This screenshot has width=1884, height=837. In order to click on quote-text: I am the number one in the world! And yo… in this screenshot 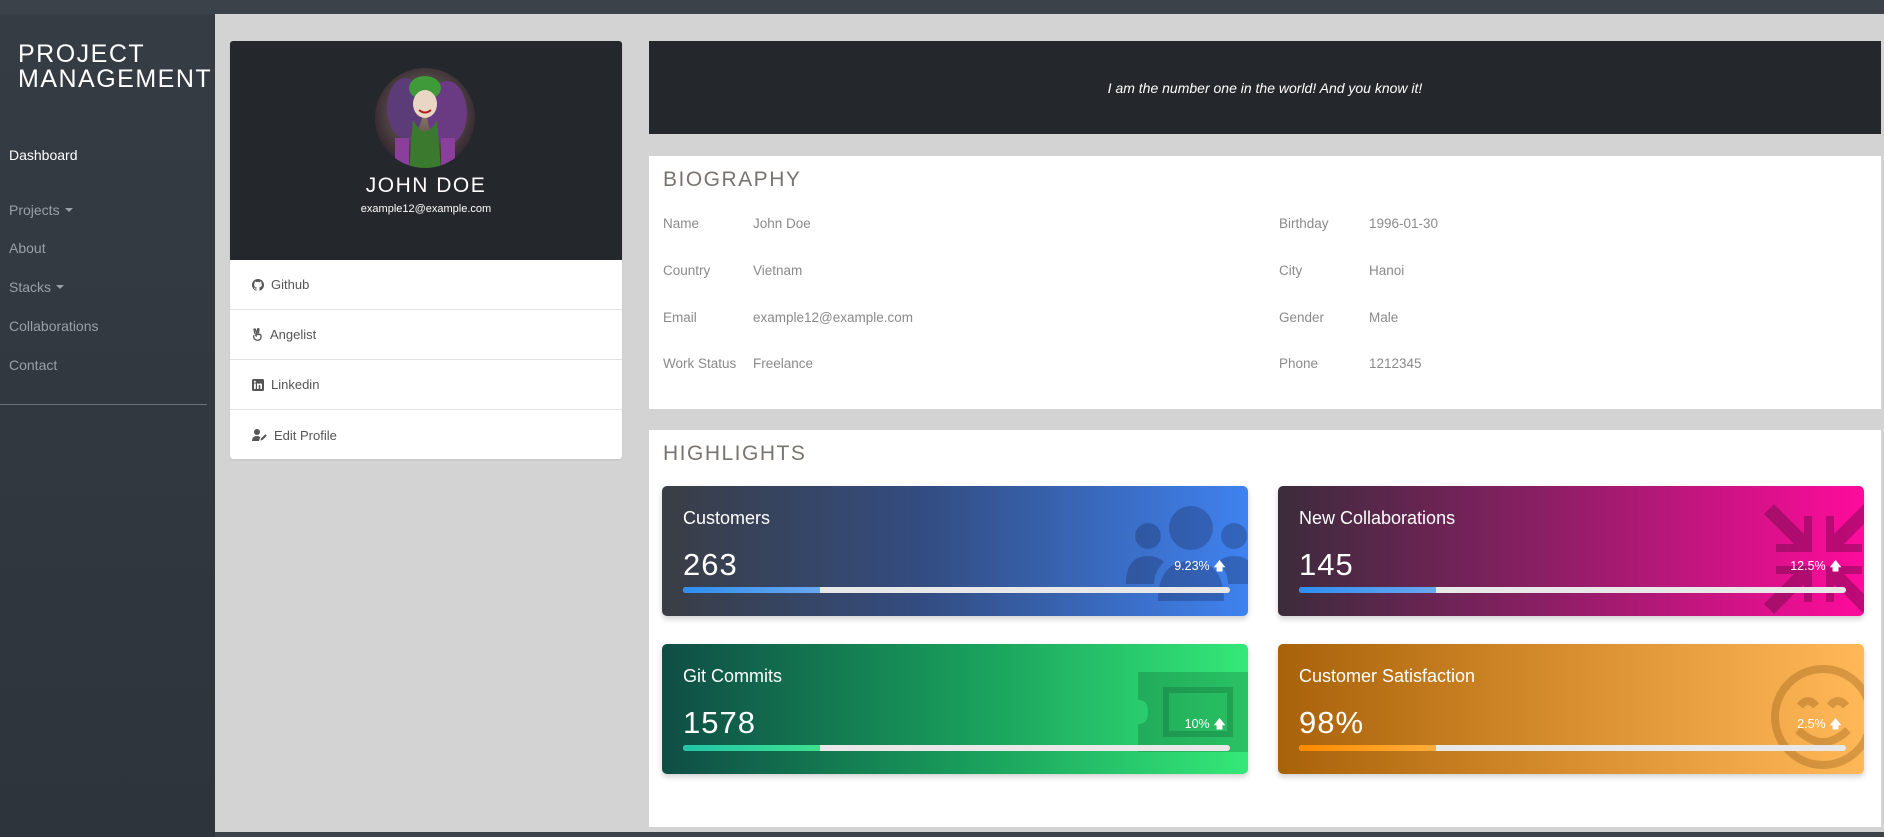, I will do `click(1265, 87)`.